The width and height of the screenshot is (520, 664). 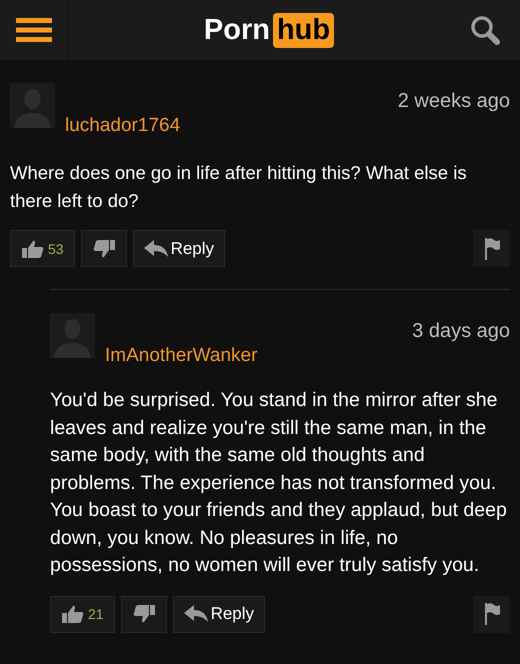 I want to click on logo-text: Porn, so click(x=237, y=30).